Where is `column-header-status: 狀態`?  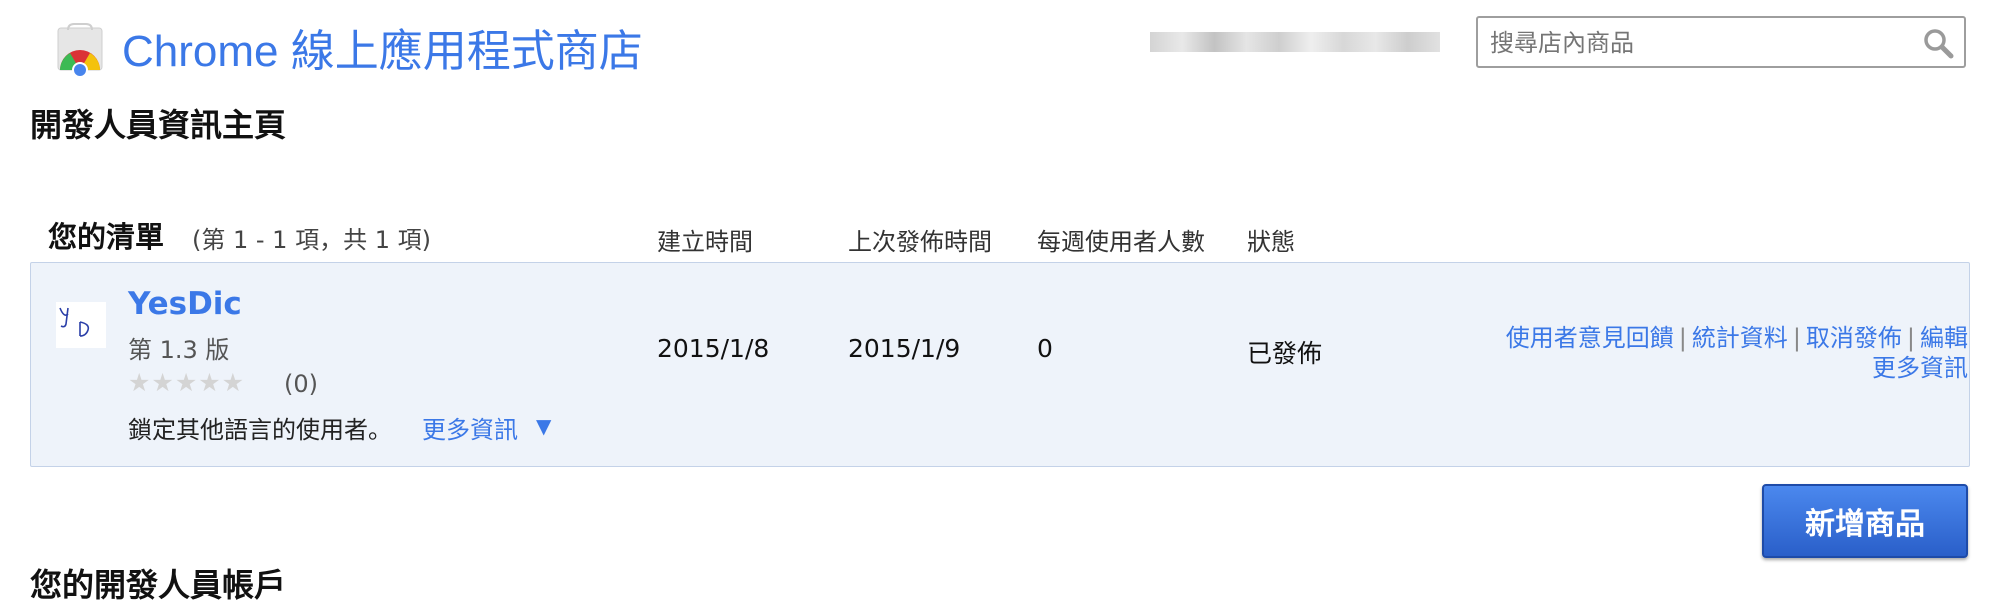
column-header-status: 狀態 is located at coordinates (1271, 242).